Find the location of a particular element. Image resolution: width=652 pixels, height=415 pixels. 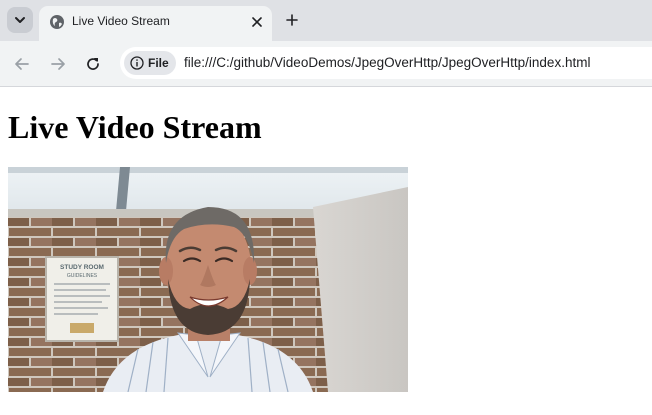

arrow-left-icon is located at coordinates (22, 64).